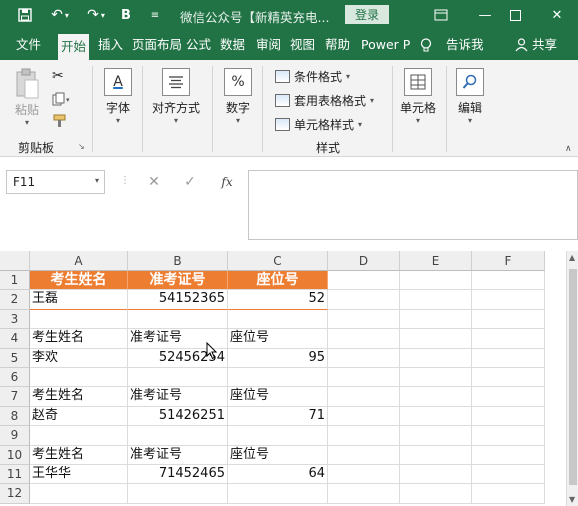 This screenshot has width=578, height=506. Describe the element at coordinates (15, 436) in the screenshot. I see `row-header: 9` at that location.